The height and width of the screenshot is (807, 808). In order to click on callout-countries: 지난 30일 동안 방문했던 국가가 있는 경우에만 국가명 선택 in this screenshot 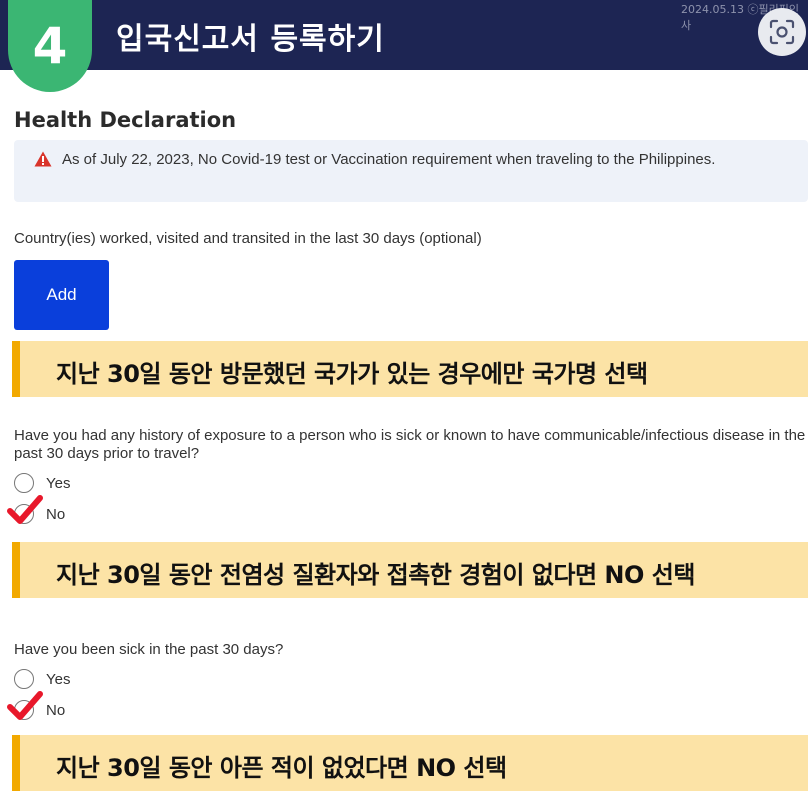, I will do `click(410, 369)`.